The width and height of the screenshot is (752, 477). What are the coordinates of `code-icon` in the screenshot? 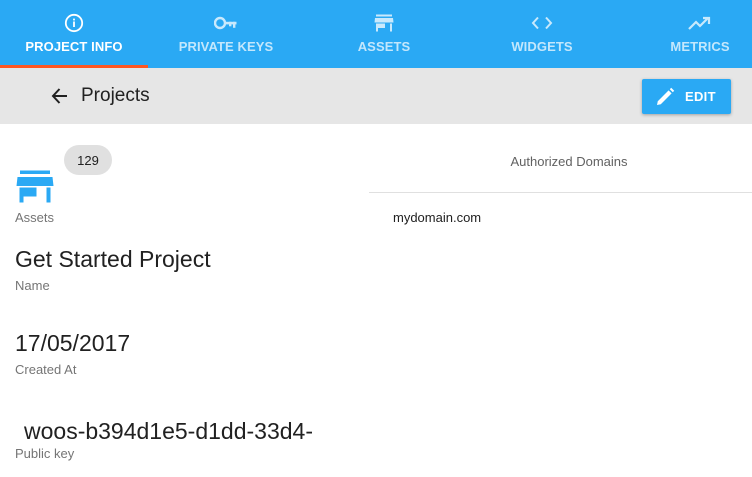 It's located at (542, 23).